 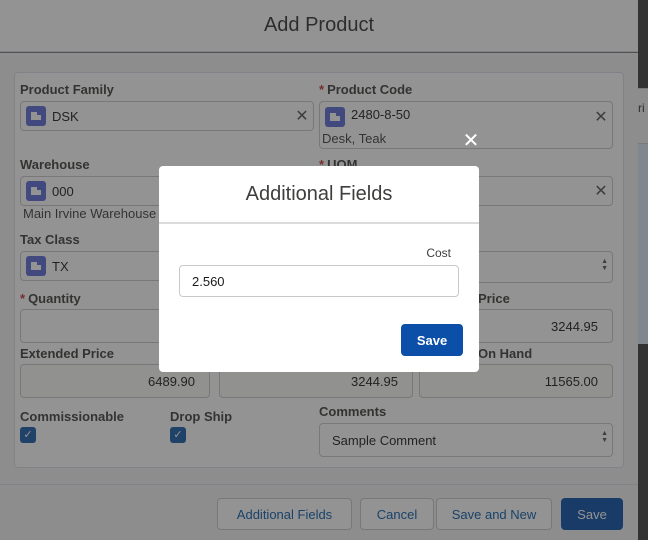 What do you see at coordinates (438, 253) in the screenshot?
I see `cost-label: Cost` at bounding box center [438, 253].